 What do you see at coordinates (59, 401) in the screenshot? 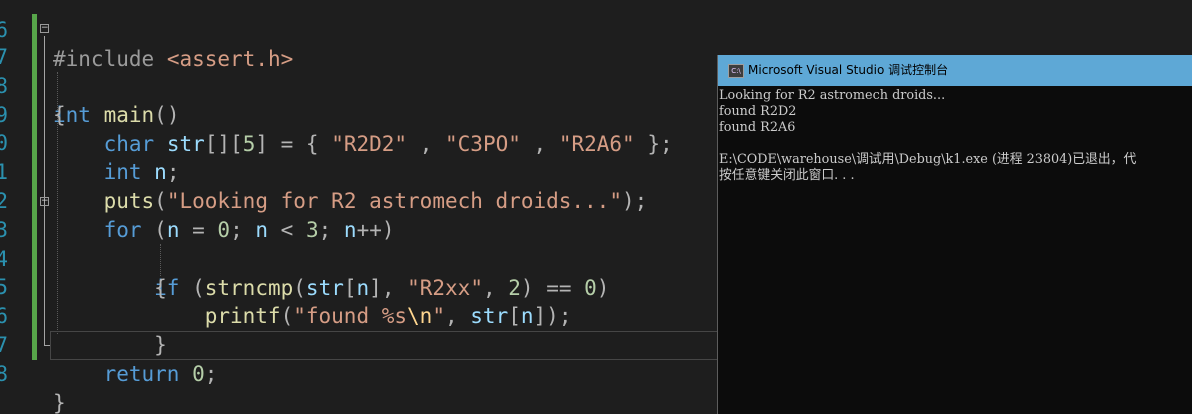
I see `code-text: }` at bounding box center [59, 401].